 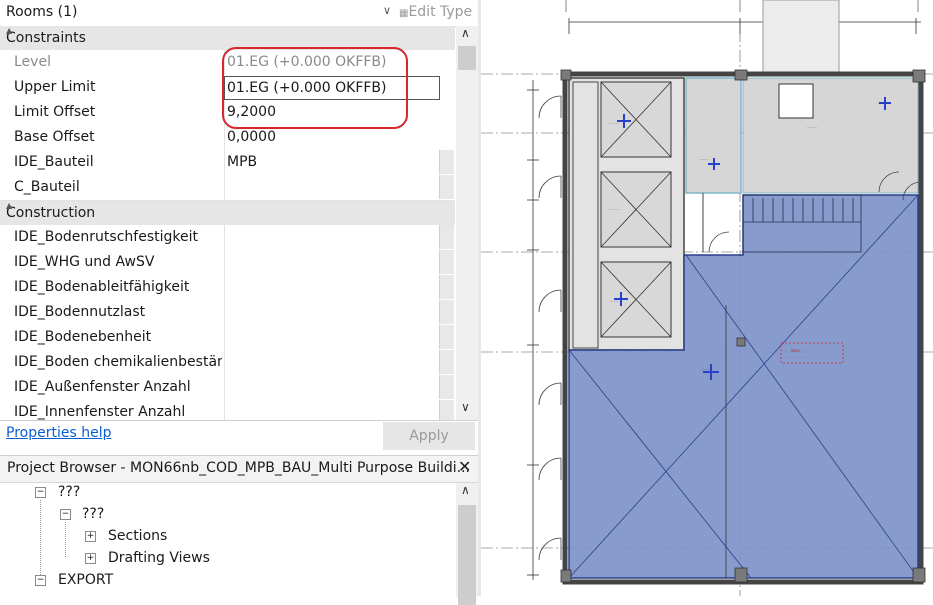 I want to click on chevron-down-icon: ∨, so click(x=387, y=10).